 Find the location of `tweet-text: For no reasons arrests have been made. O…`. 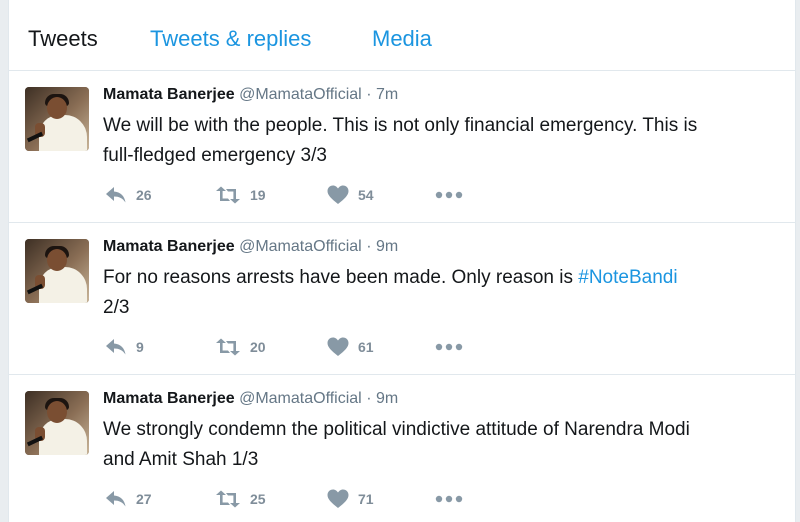

tweet-text: For no reasons arrests have been made. O… is located at coordinates (443, 293).